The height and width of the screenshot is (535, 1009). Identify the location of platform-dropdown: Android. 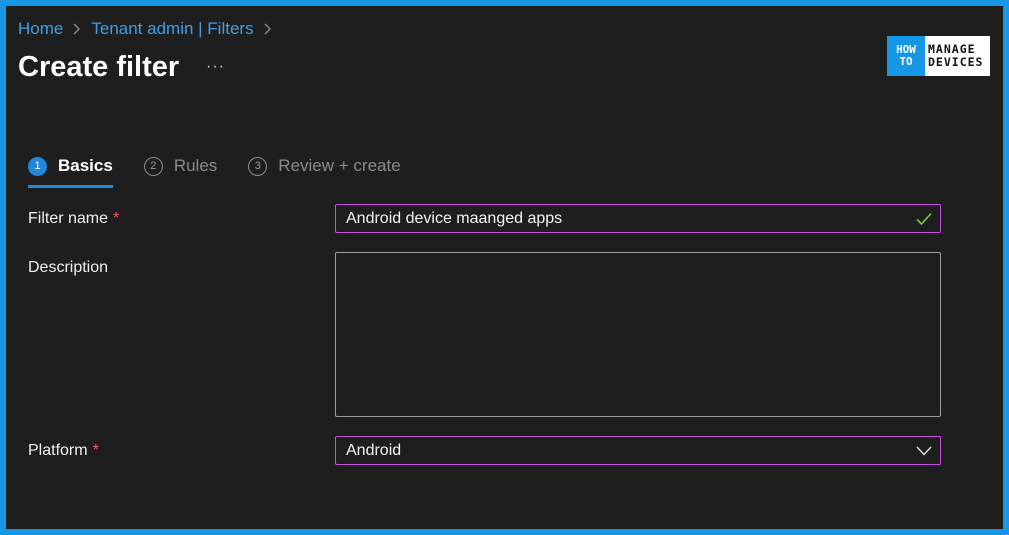
(638, 450).